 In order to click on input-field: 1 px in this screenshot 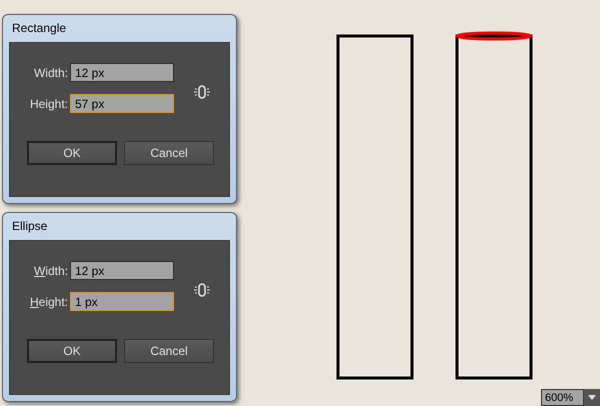, I will do `click(122, 301)`.